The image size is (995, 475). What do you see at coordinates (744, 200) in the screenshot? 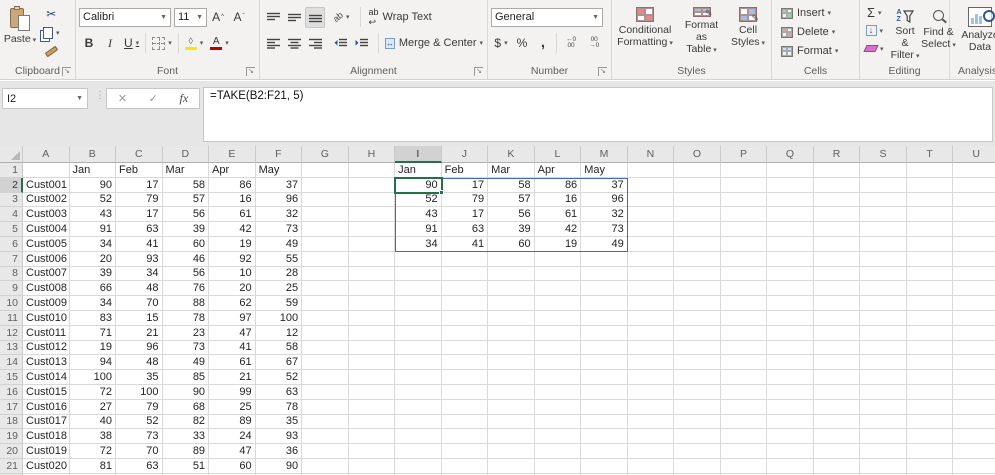
I see `cell-P3` at bounding box center [744, 200].